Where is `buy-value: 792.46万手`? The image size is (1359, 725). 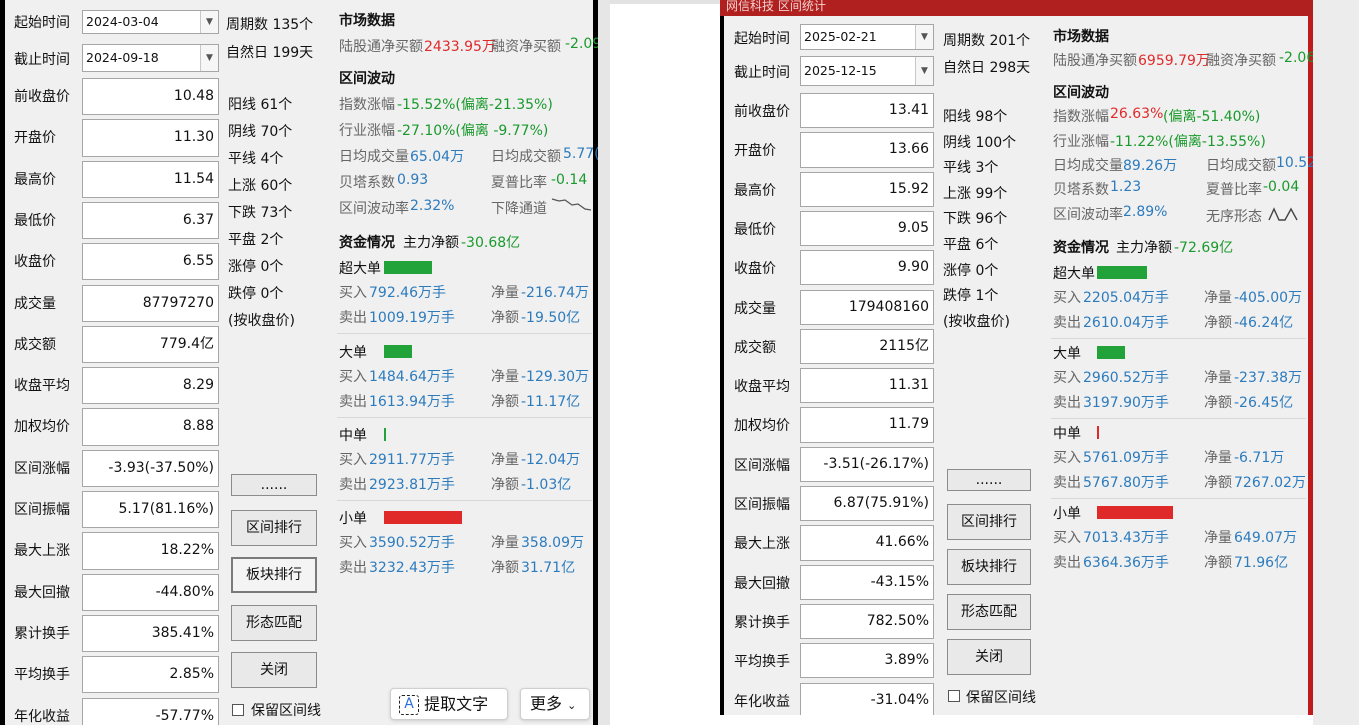 buy-value: 792.46万手 is located at coordinates (407, 293).